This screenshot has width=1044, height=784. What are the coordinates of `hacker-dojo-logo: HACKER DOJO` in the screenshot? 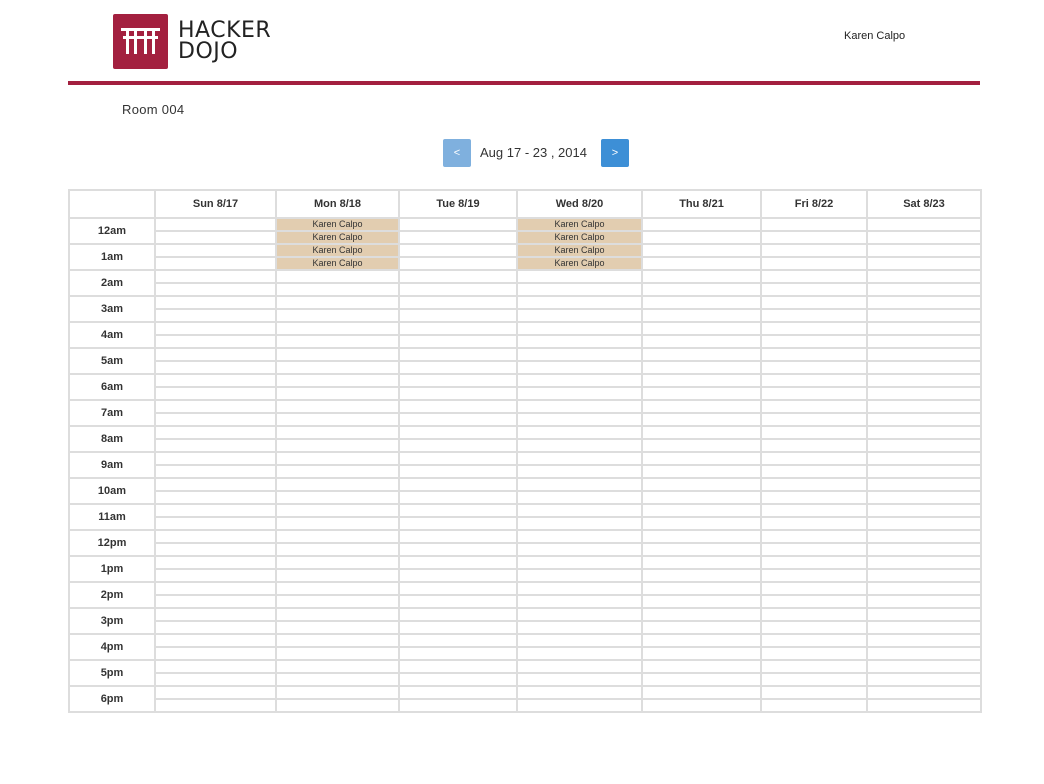 It's located at (198, 42).